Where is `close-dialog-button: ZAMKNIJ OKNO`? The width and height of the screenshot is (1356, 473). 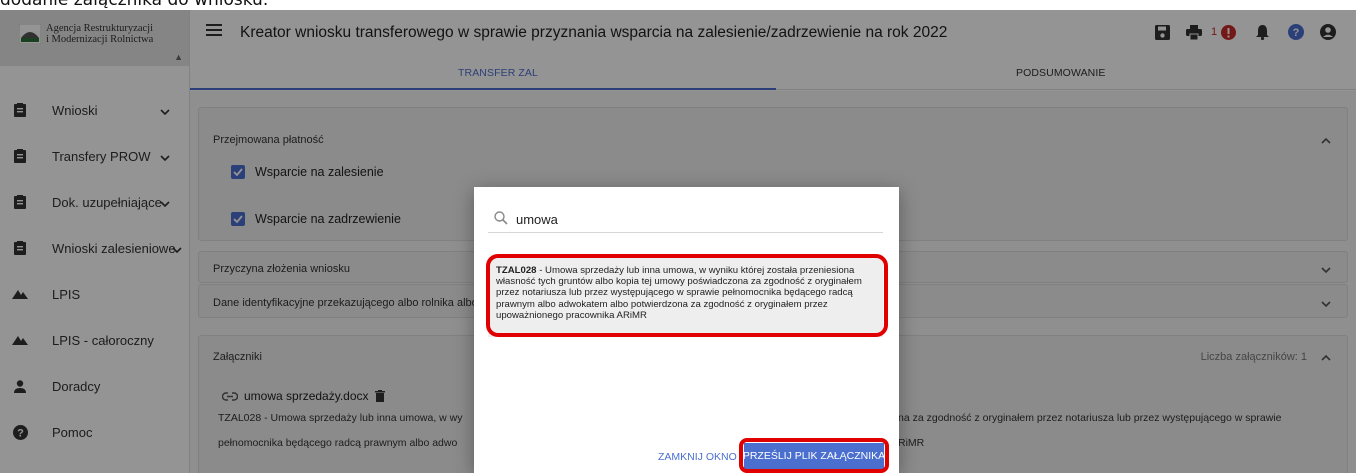
close-dialog-button: ZAMKNIJ OKNO is located at coordinates (697, 457).